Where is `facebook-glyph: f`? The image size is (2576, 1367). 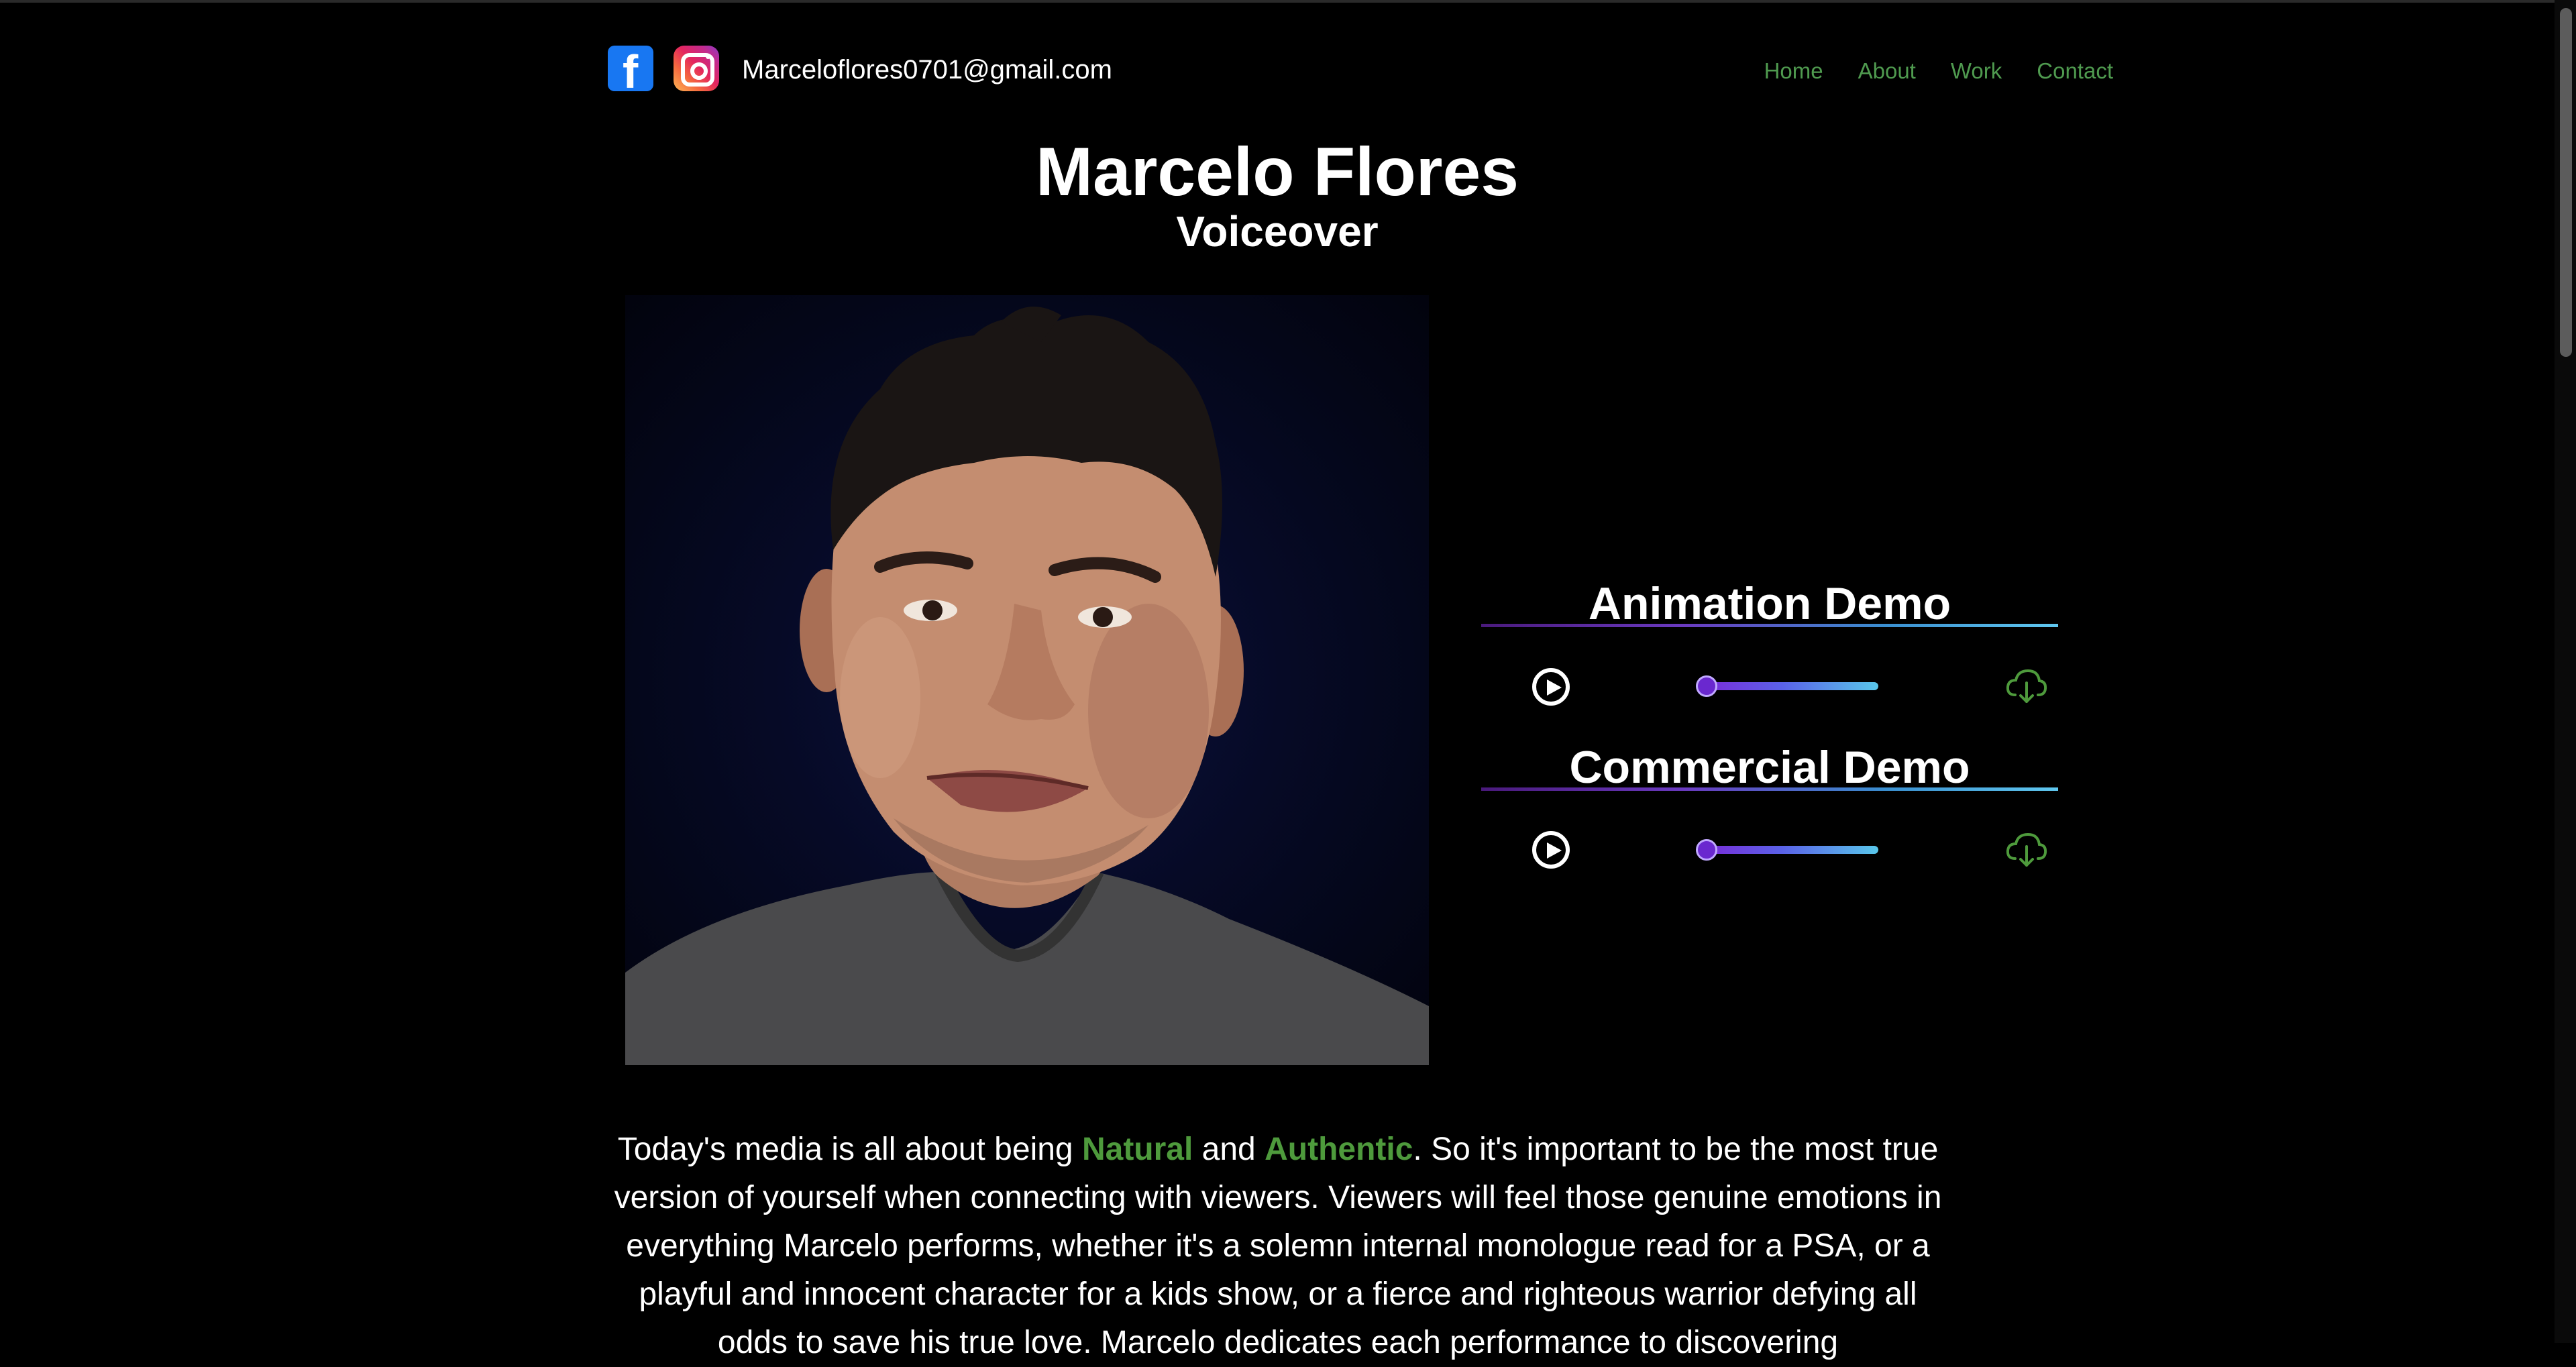 facebook-glyph: f is located at coordinates (631, 72).